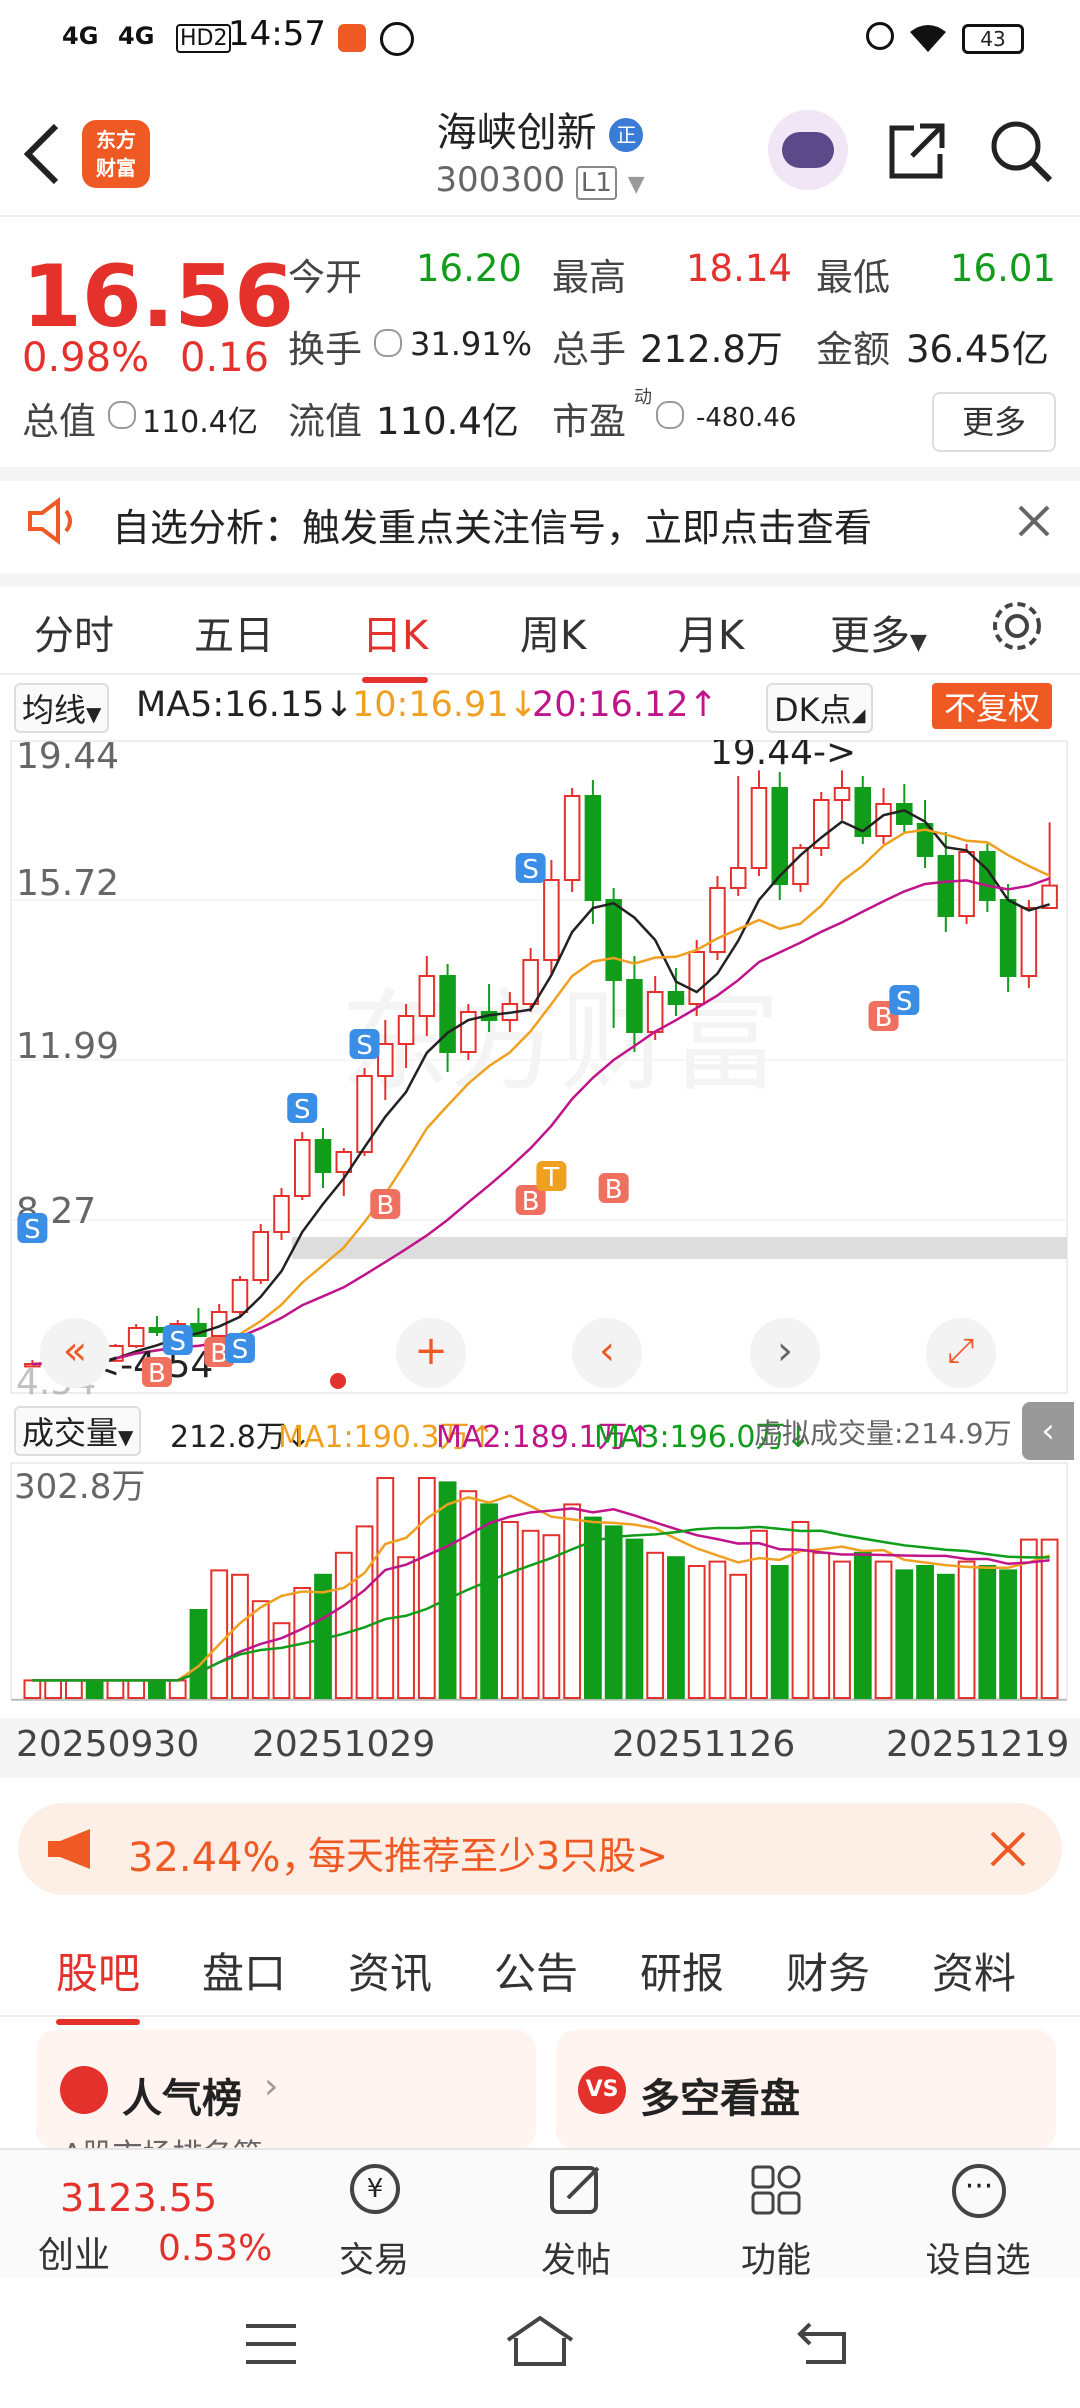 This screenshot has width=1080, height=2408. I want to click on volume-selector: 成交量▼, so click(78, 1431).